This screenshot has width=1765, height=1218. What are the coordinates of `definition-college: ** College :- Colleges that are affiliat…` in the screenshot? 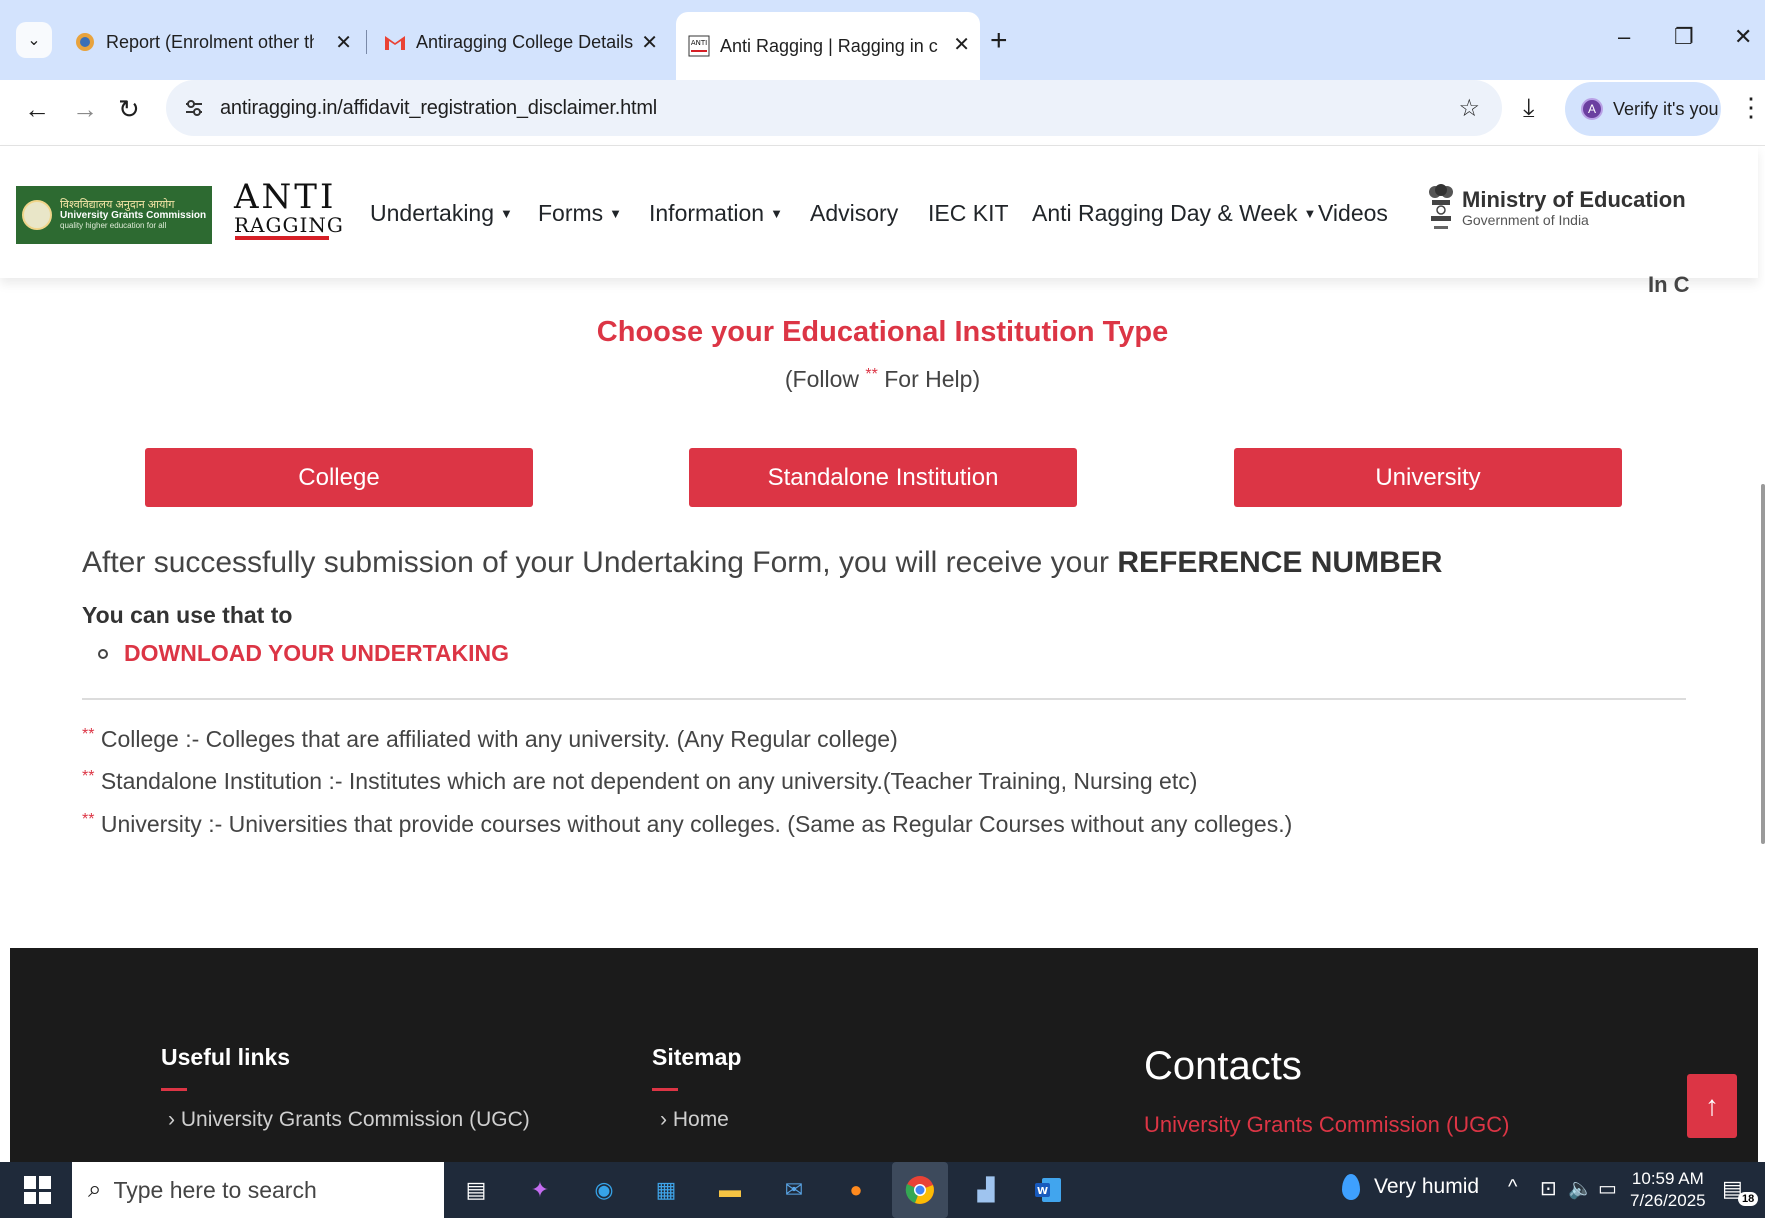 It's located at (490, 739).